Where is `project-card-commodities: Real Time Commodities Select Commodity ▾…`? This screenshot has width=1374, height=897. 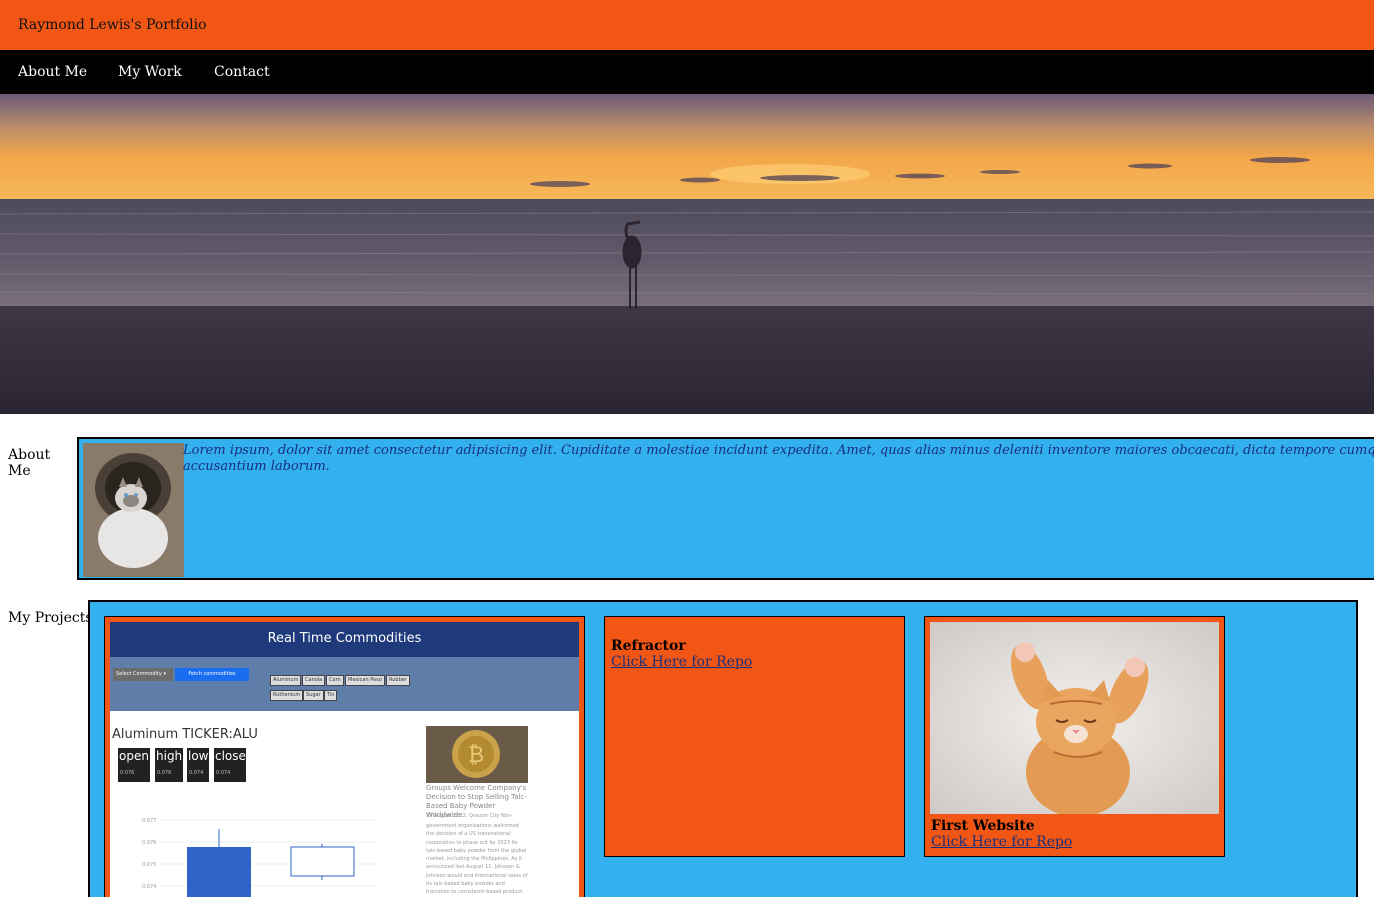 project-card-commodities: Real Time Commodities Select Commodity ▾… is located at coordinates (344, 756).